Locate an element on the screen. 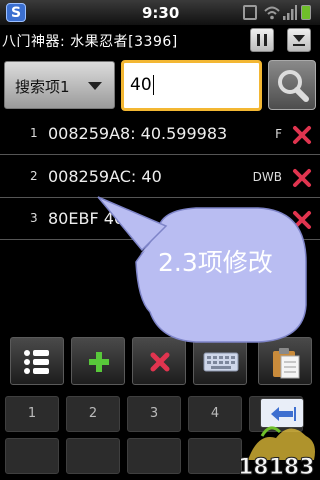  status-clock: 9:30 is located at coordinates (161, 13).